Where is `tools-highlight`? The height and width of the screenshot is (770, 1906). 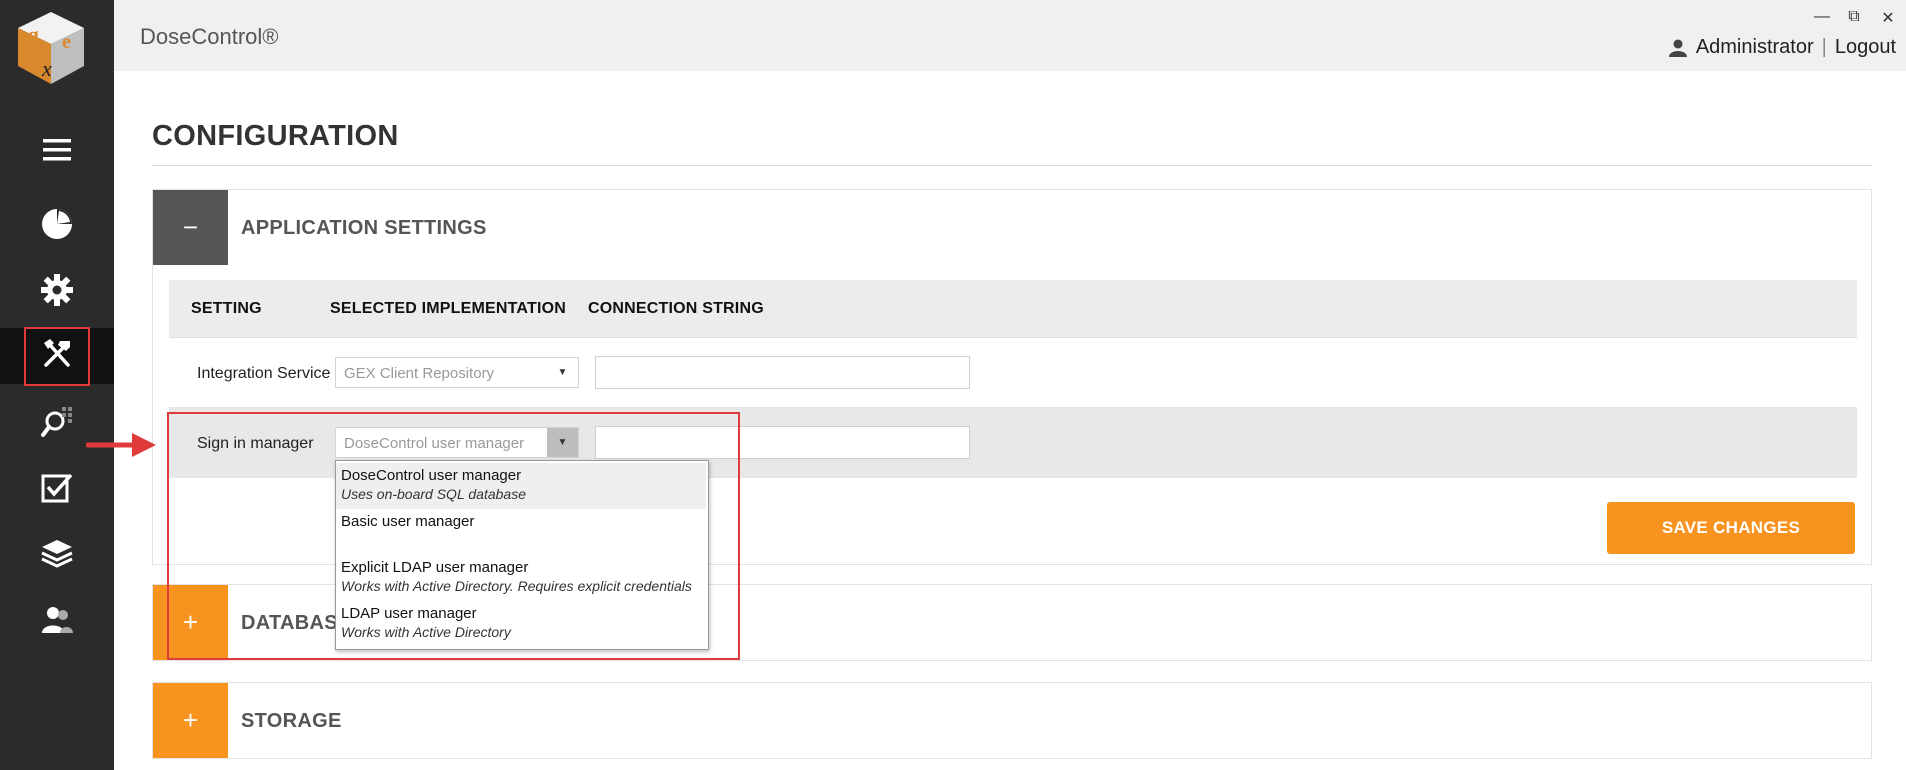 tools-highlight is located at coordinates (57, 356).